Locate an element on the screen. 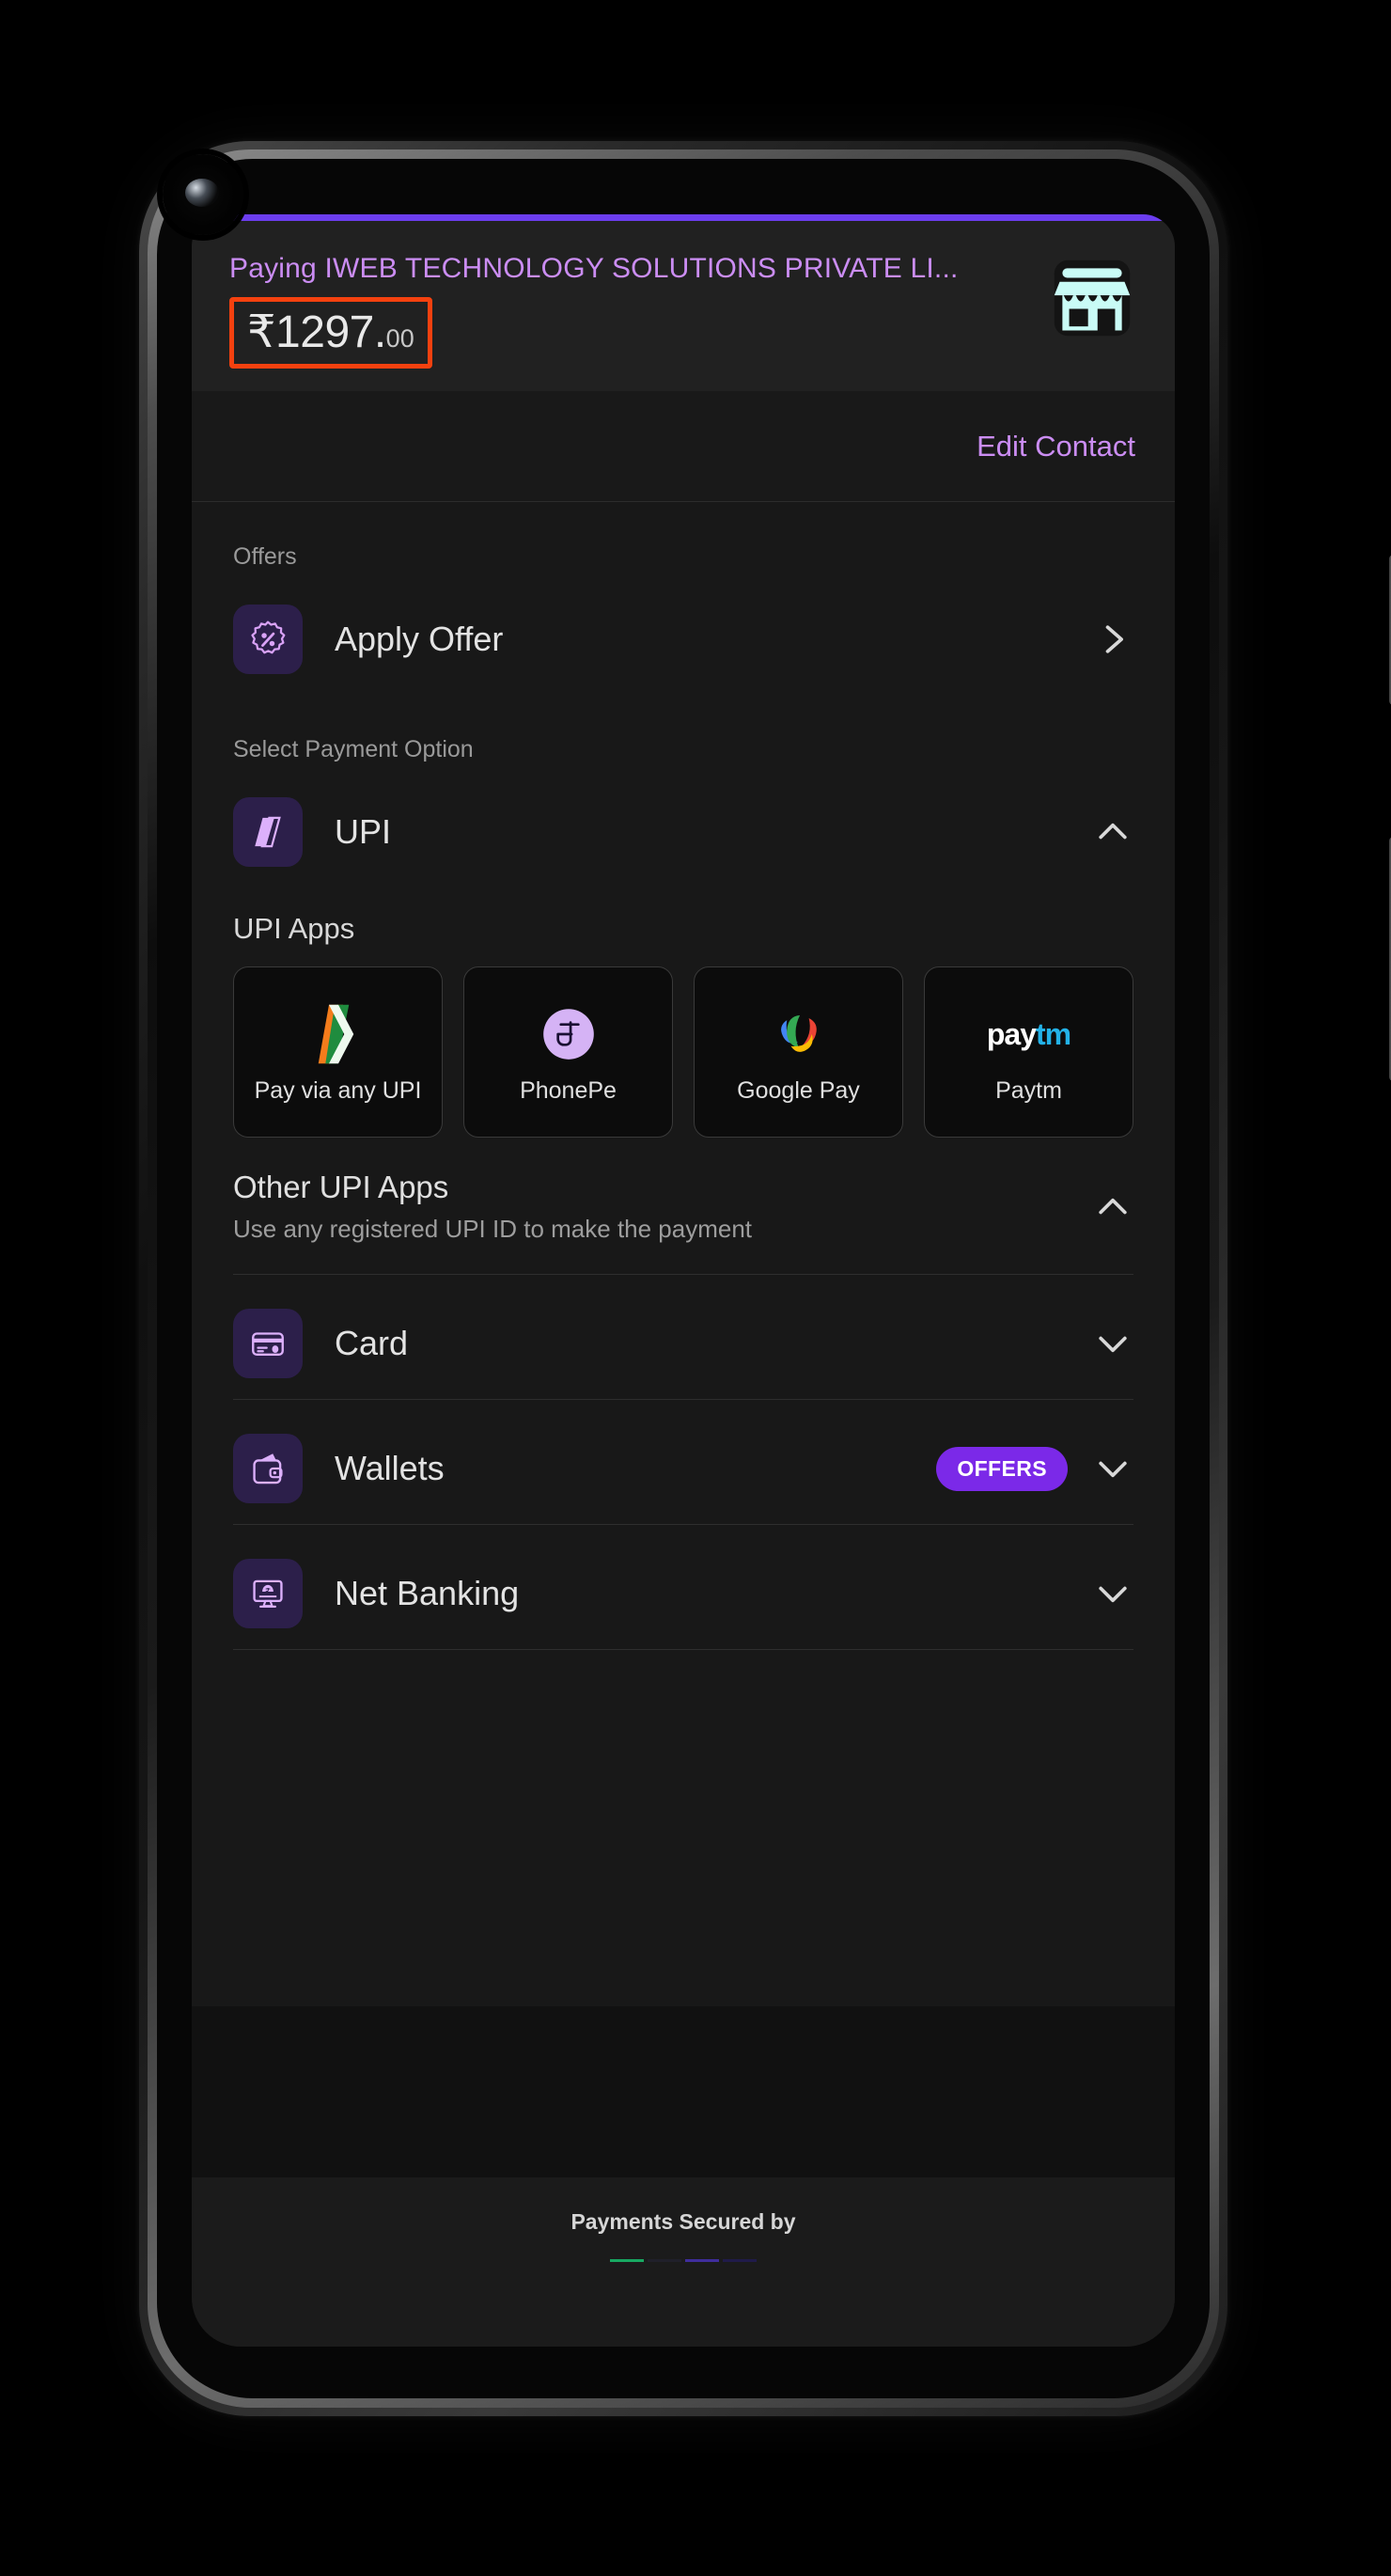 This screenshot has width=1391, height=2576. upi-app-label: PhonePe is located at coordinates (568, 1091).